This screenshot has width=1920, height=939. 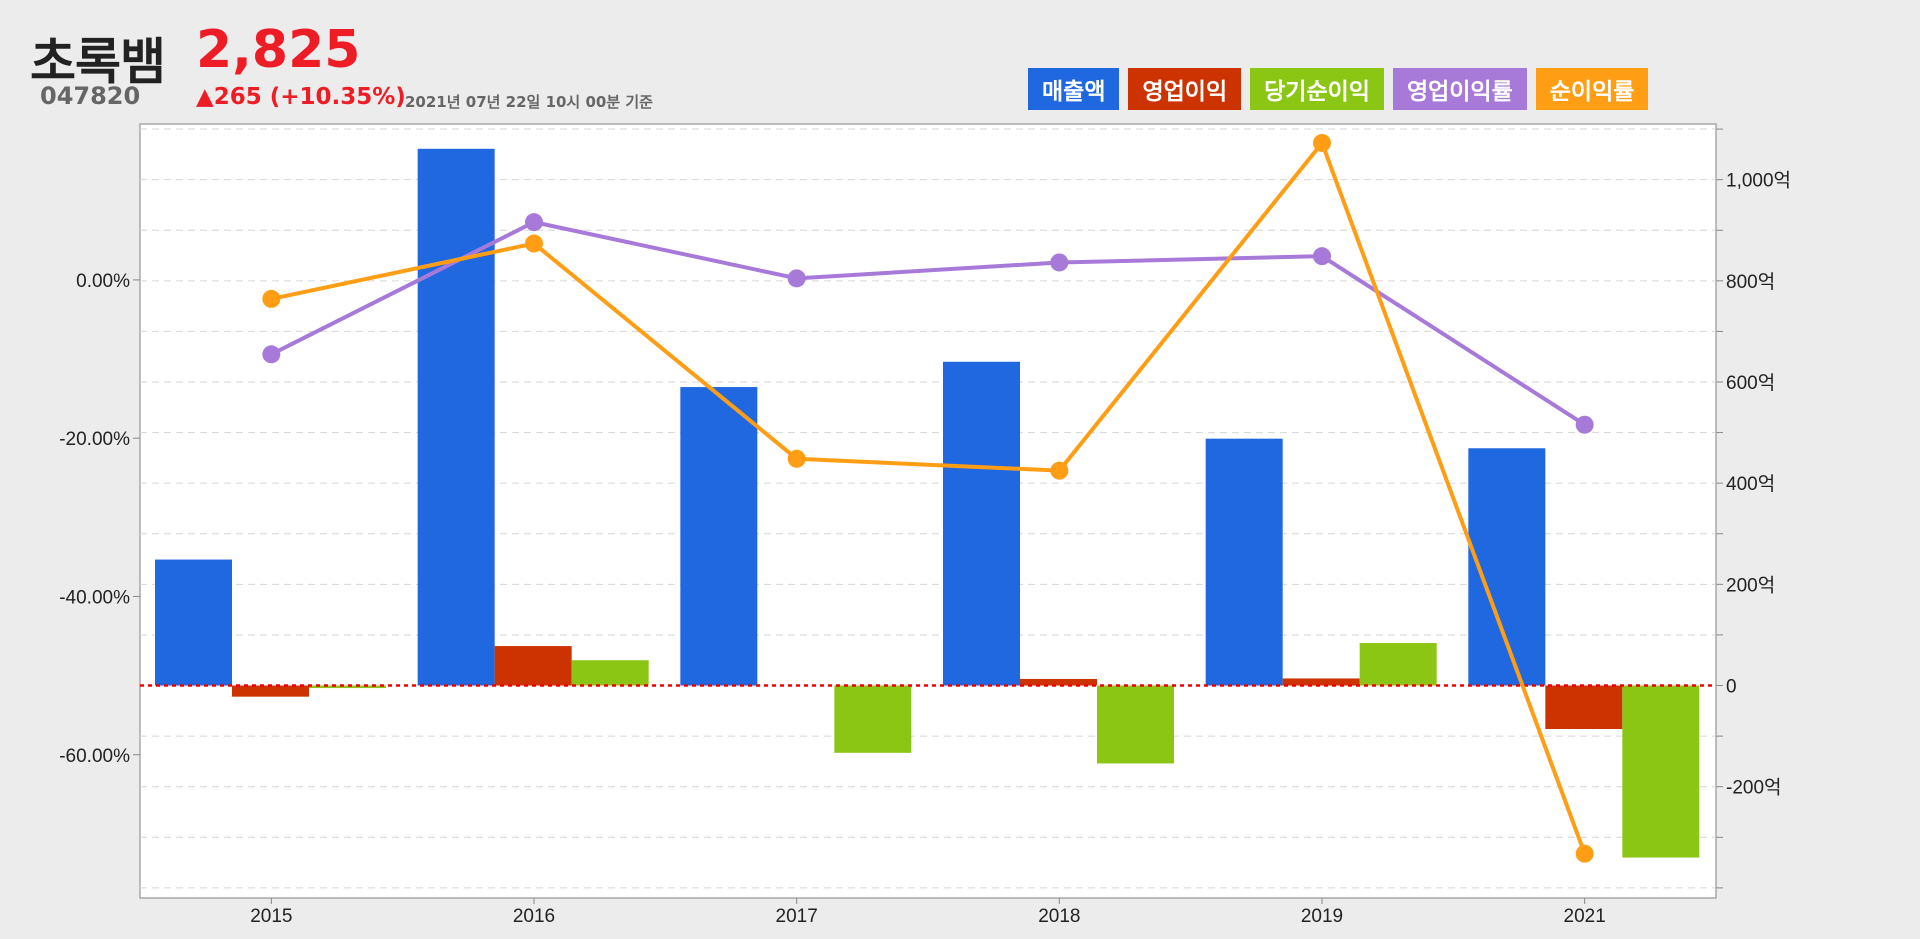 I want to click on x-axis-label: 2019, so click(x=1322, y=916).